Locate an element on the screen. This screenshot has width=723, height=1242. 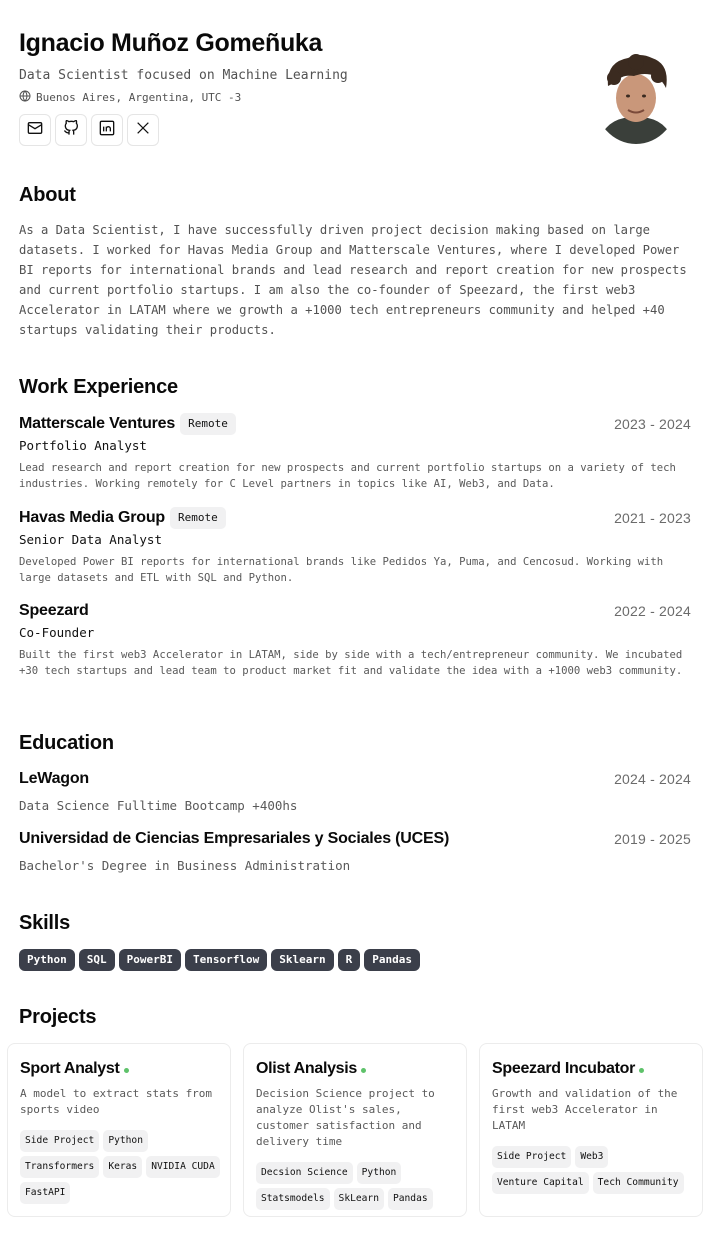
job-company: Speezard is located at coordinates (54, 610).